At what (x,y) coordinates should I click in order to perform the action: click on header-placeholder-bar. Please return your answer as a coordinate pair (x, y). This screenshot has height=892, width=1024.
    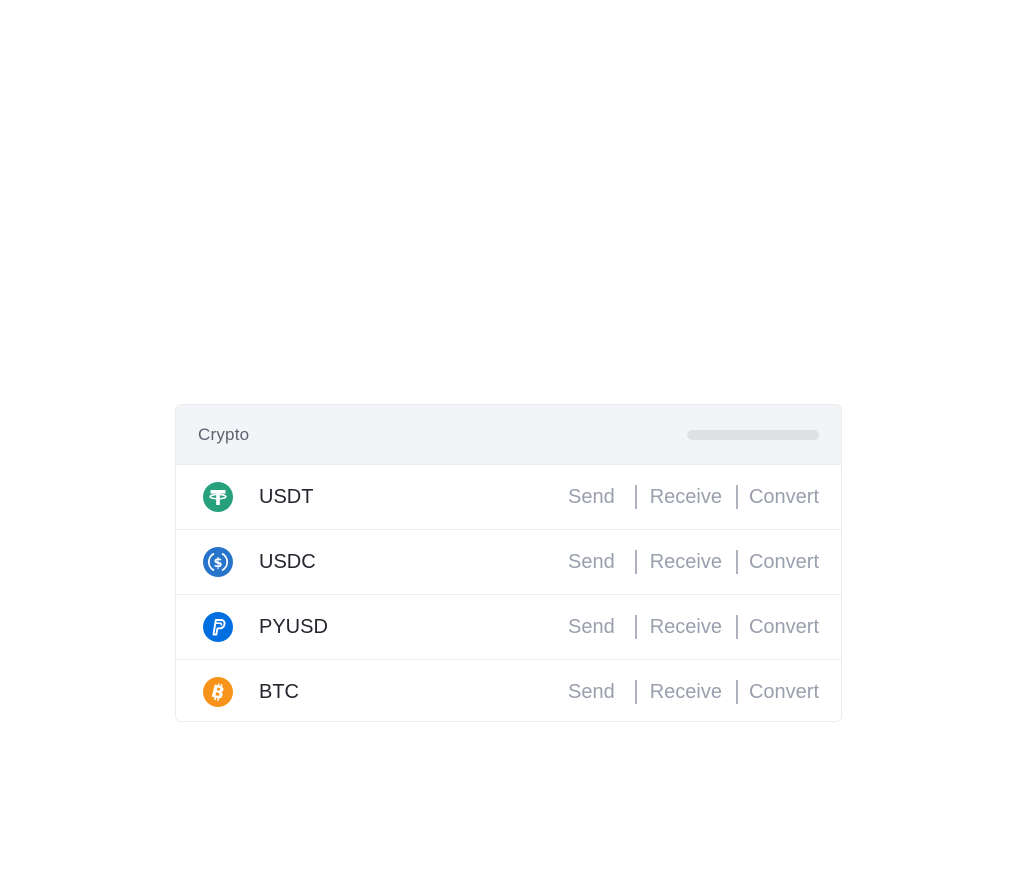
    Looking at the image, I should click on (753, 434).